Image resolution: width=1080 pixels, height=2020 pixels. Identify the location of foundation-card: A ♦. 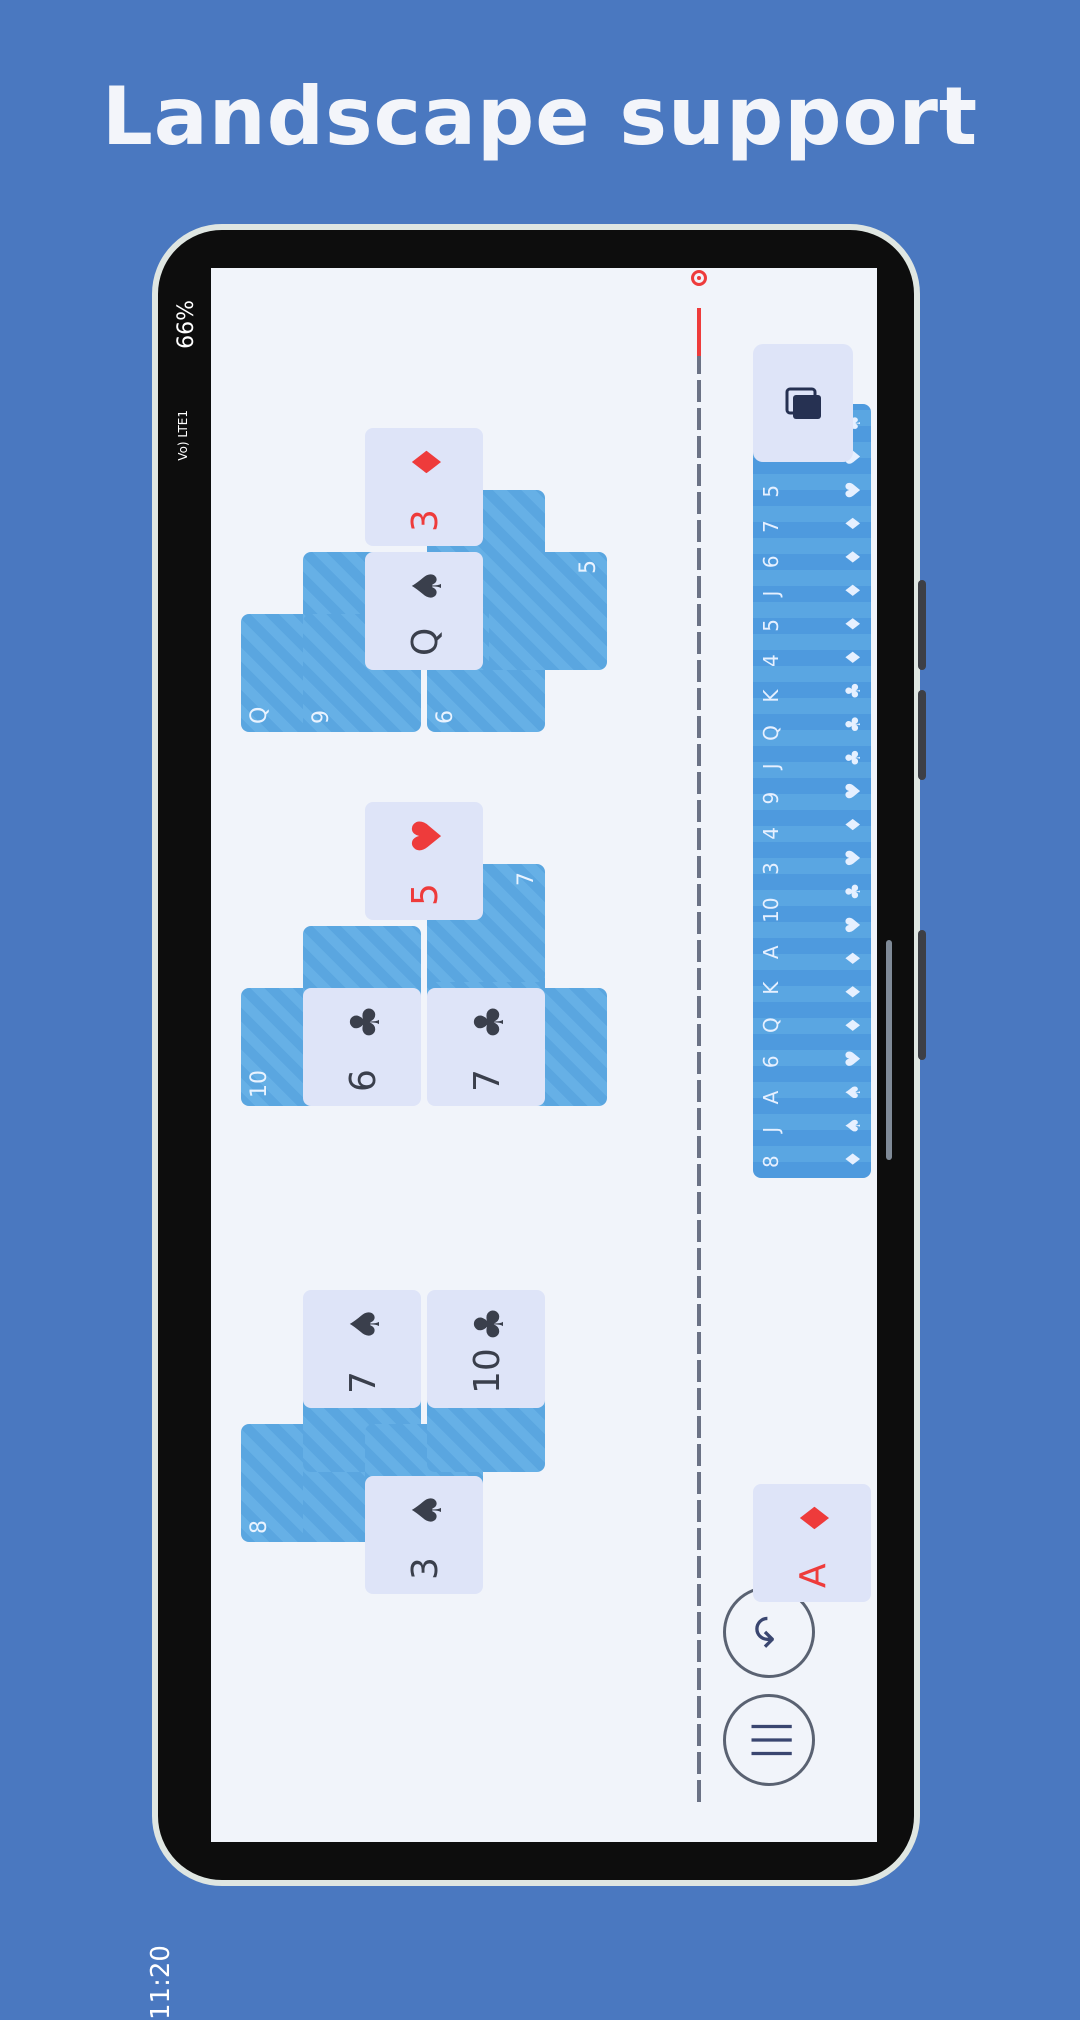
(812, 1543).